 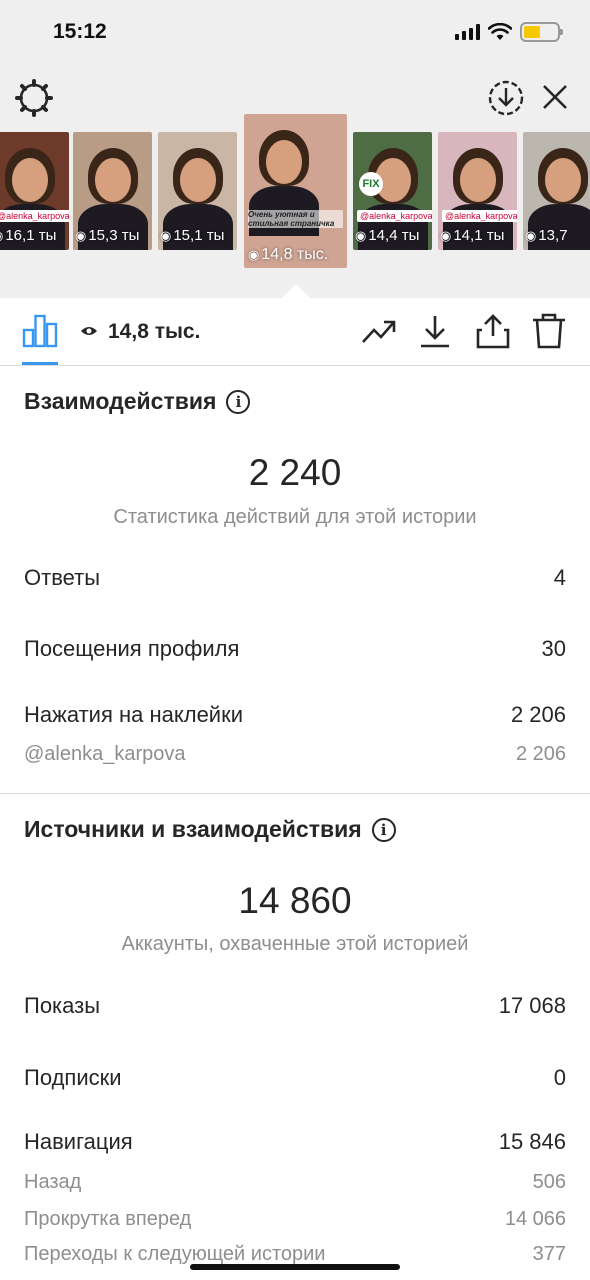 I want to click on story-view-count: ◉ 14,8 тыс., so click(x=288, y=255).